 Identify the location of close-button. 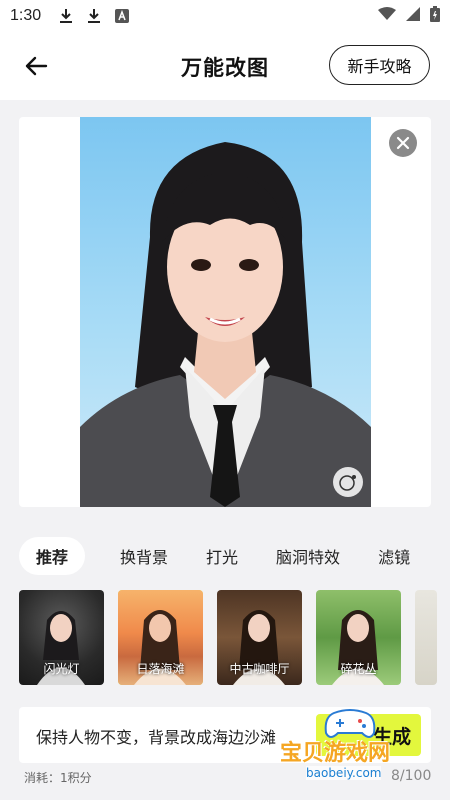
(403, 143).